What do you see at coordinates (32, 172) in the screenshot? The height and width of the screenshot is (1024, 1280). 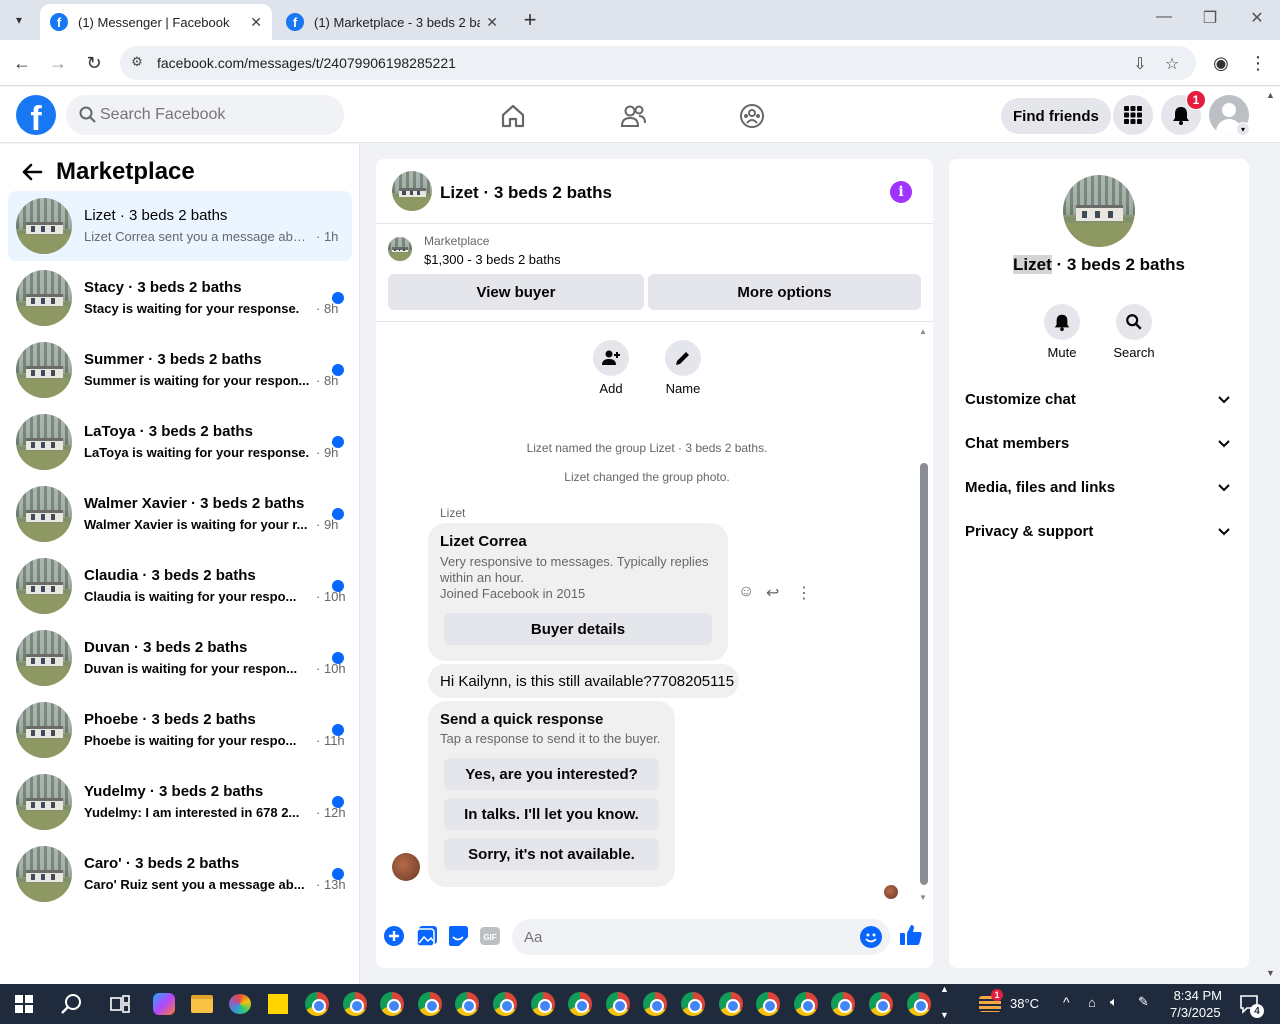 I see `back-arrow-icon` at bounding box center [32, 172].